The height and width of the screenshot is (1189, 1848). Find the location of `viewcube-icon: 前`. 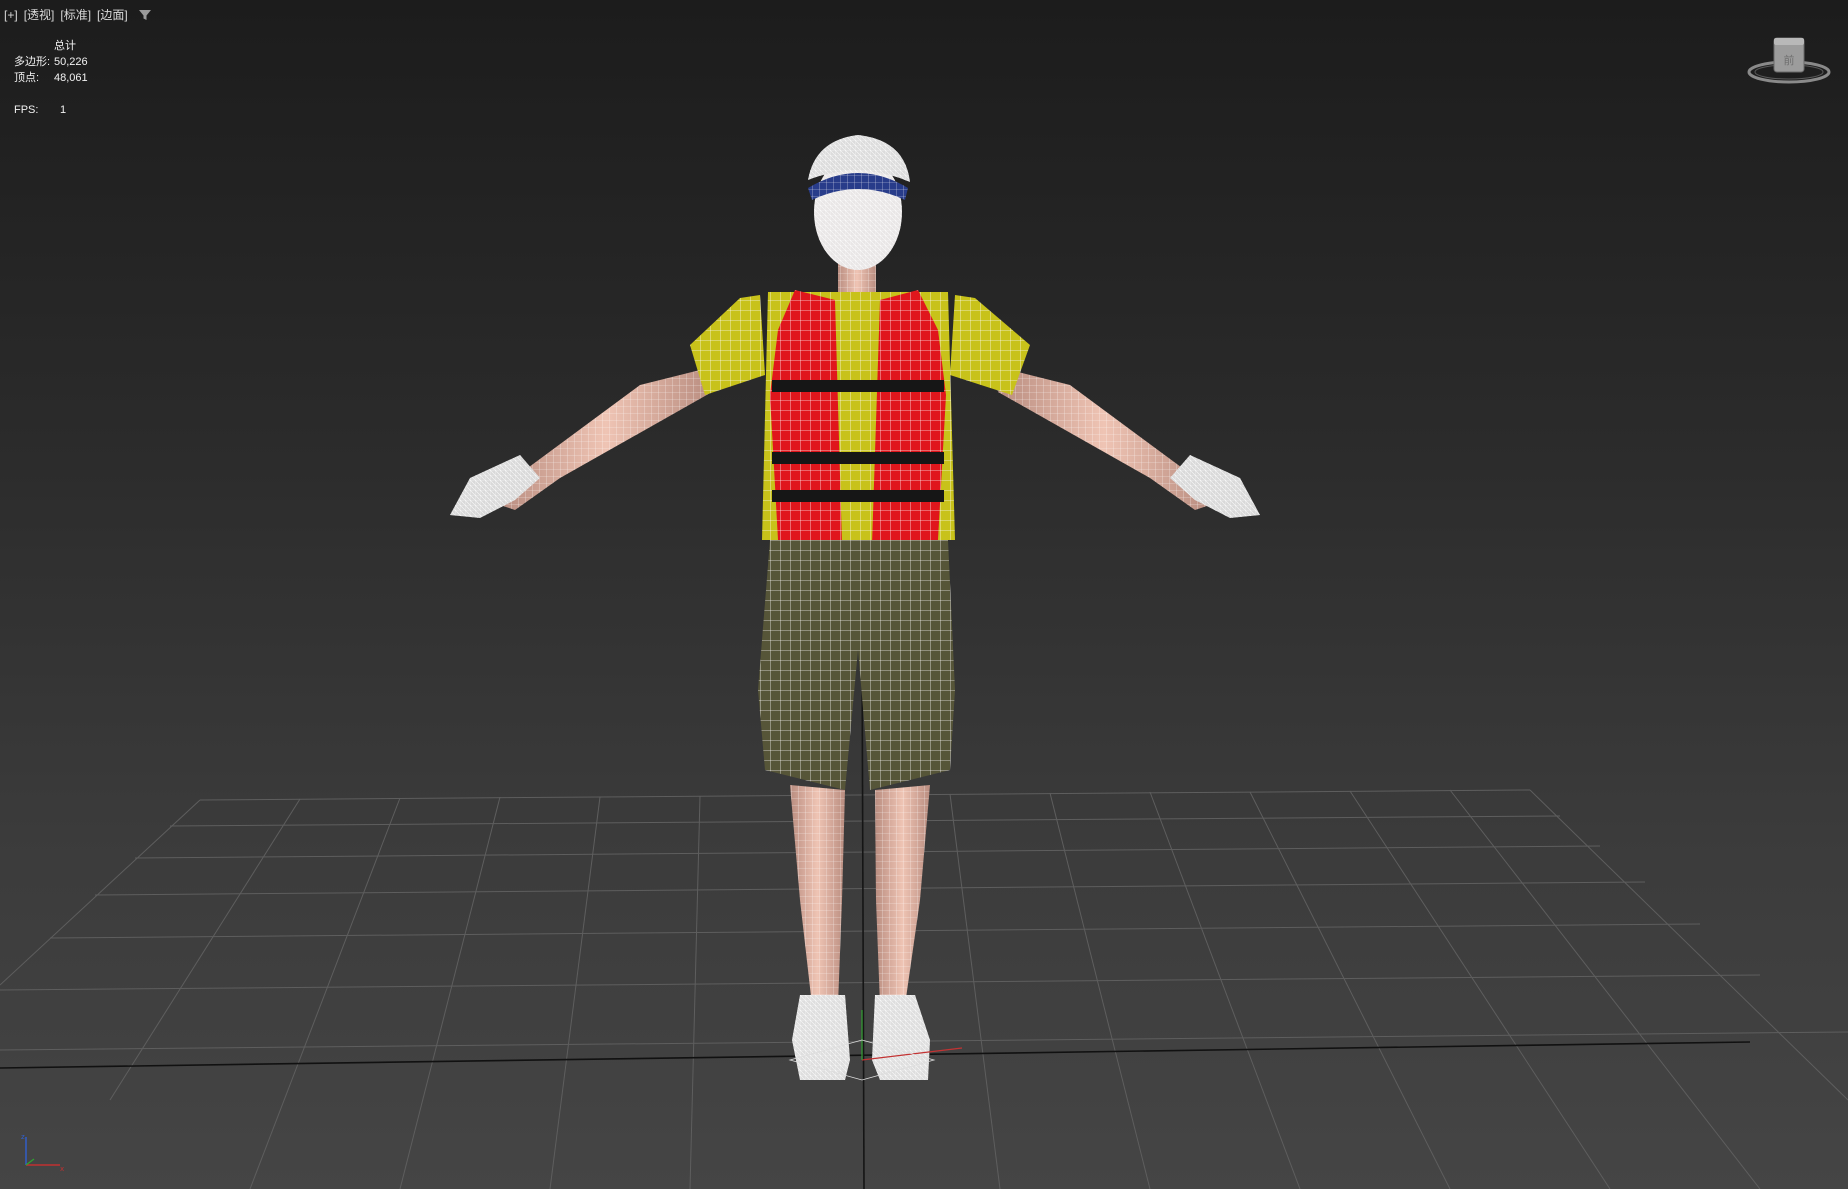

viewcube-icon: 前 is located at coordinates (1789, 64).